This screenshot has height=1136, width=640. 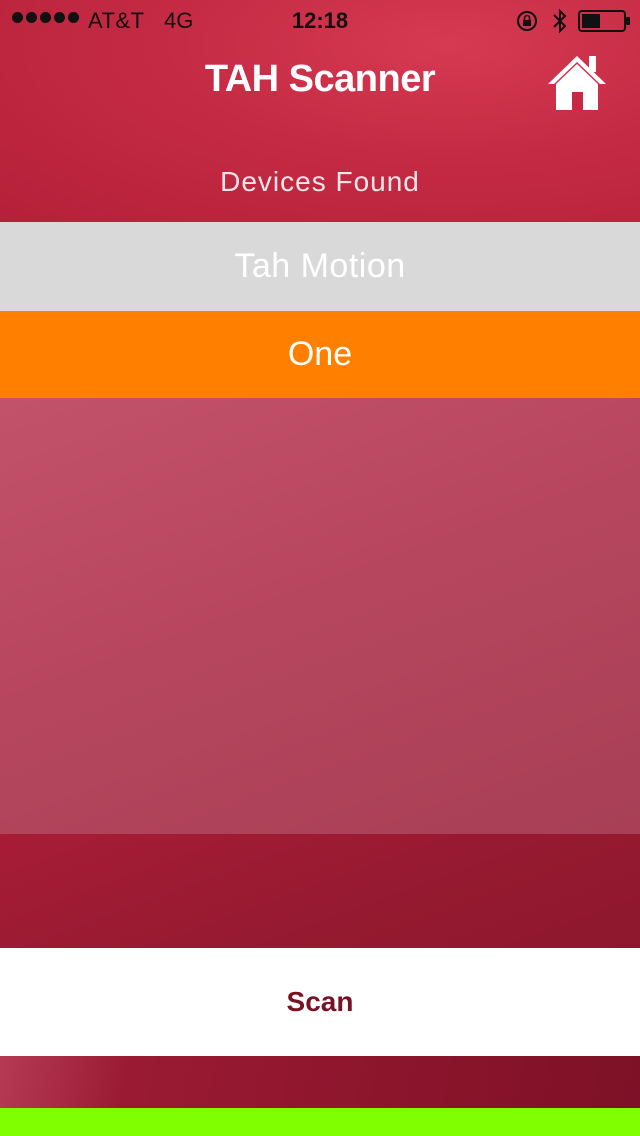 I want to click on home-button, so click(x=577, y=83).